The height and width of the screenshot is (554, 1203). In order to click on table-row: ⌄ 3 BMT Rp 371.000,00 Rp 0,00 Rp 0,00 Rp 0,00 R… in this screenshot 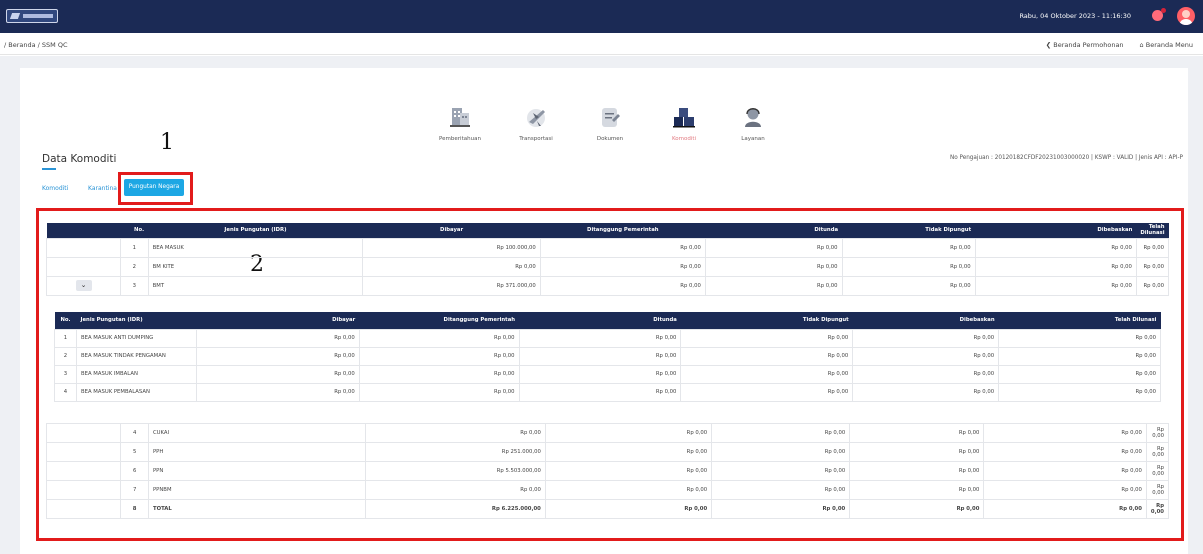, I will do `click(608, 285)`.